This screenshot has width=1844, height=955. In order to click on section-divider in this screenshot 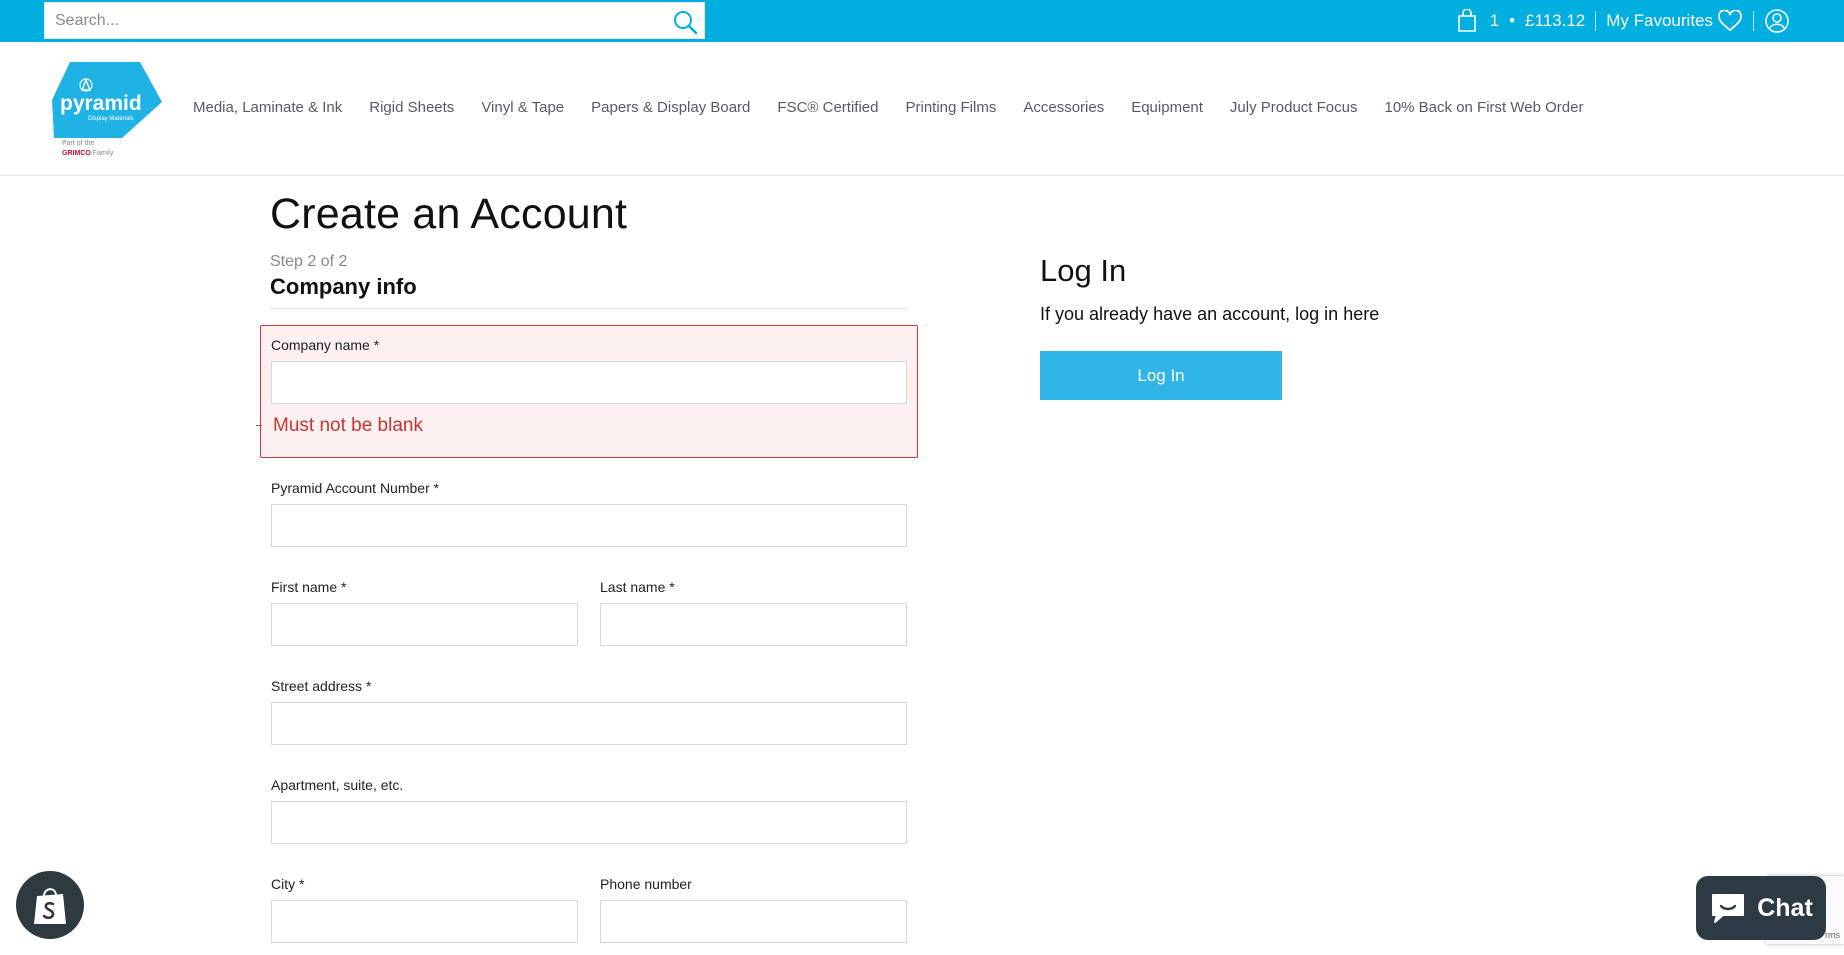, I will do `click(589, 308)`.